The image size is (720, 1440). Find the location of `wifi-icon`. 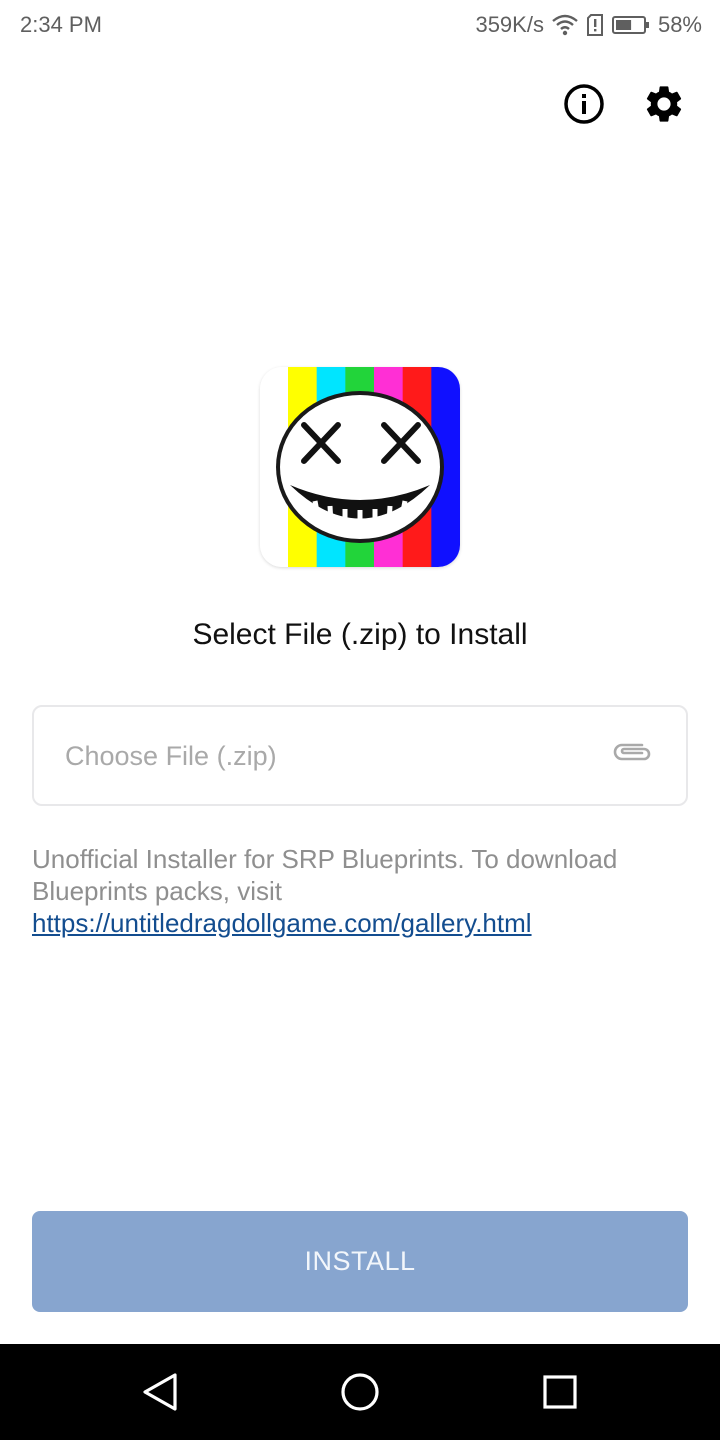

wifi-icon is located at coordinates (565, 25).